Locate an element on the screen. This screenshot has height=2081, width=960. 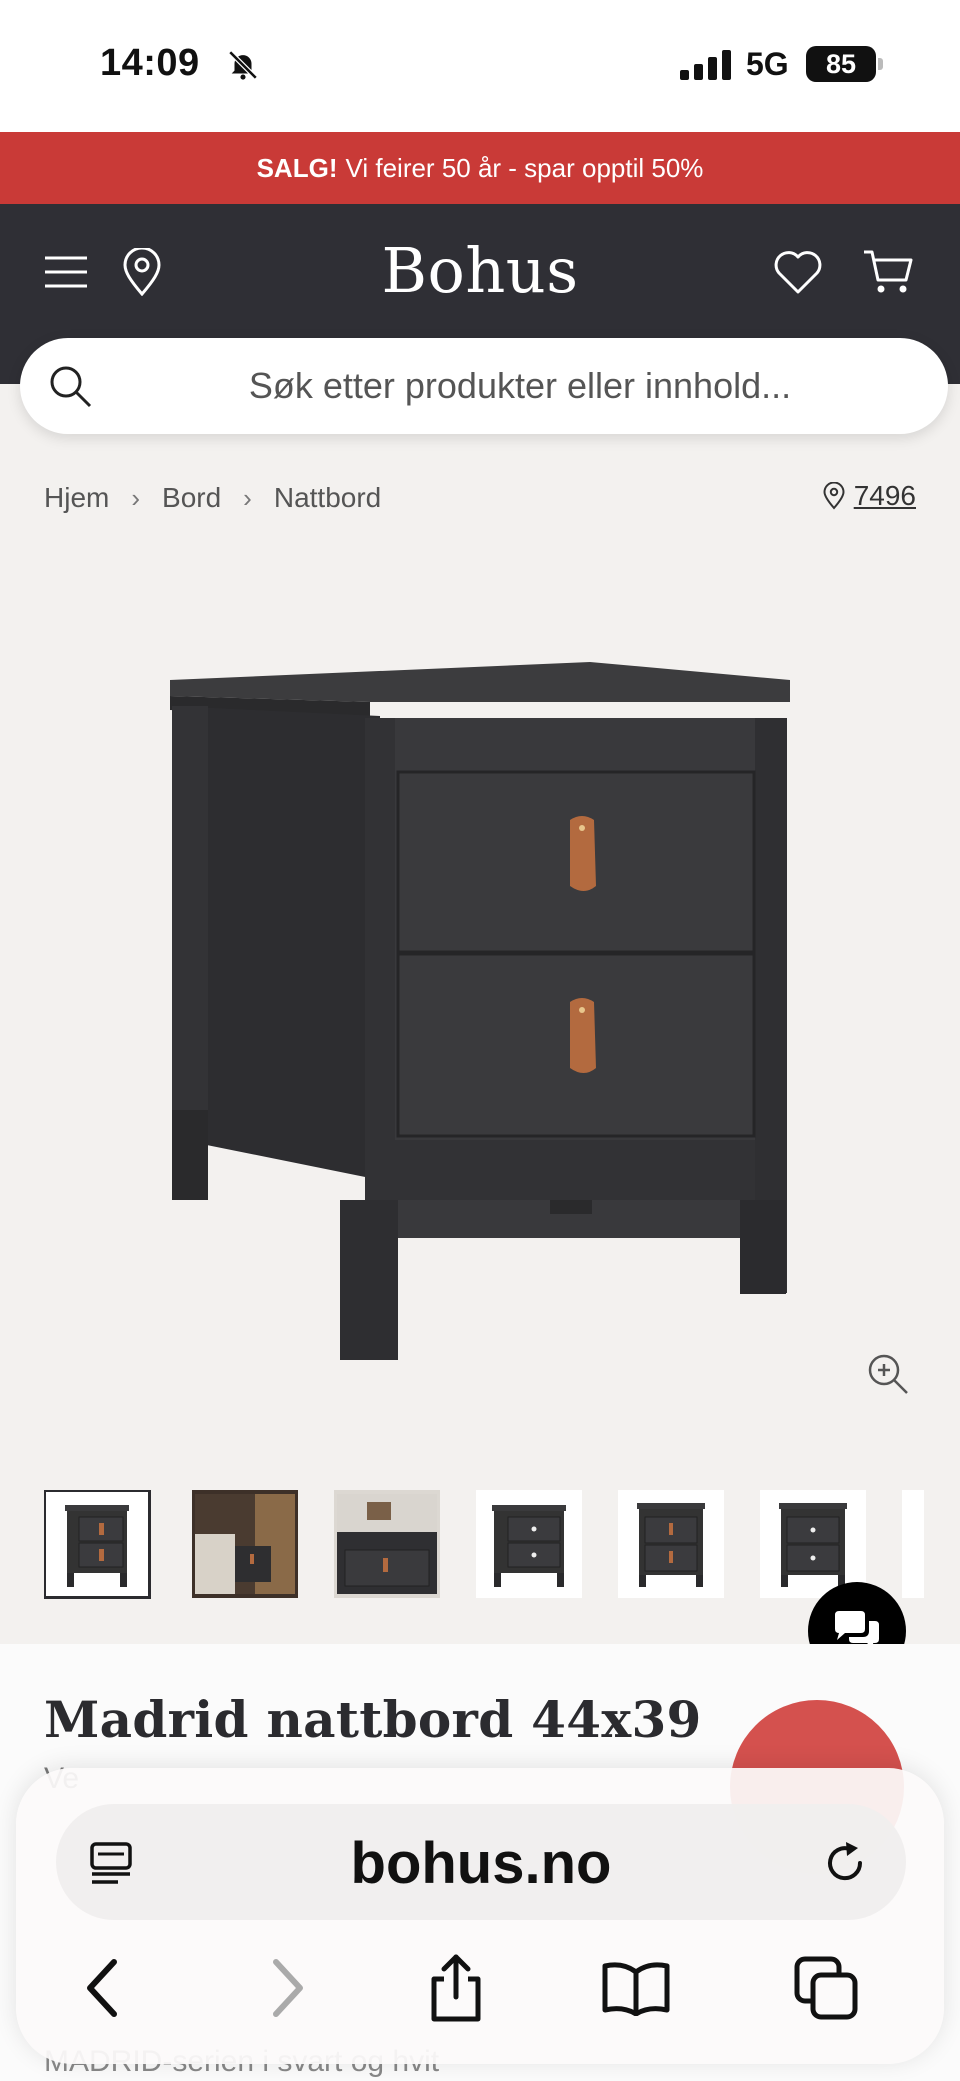
store-locator-button is located at coordinates (142, 272).